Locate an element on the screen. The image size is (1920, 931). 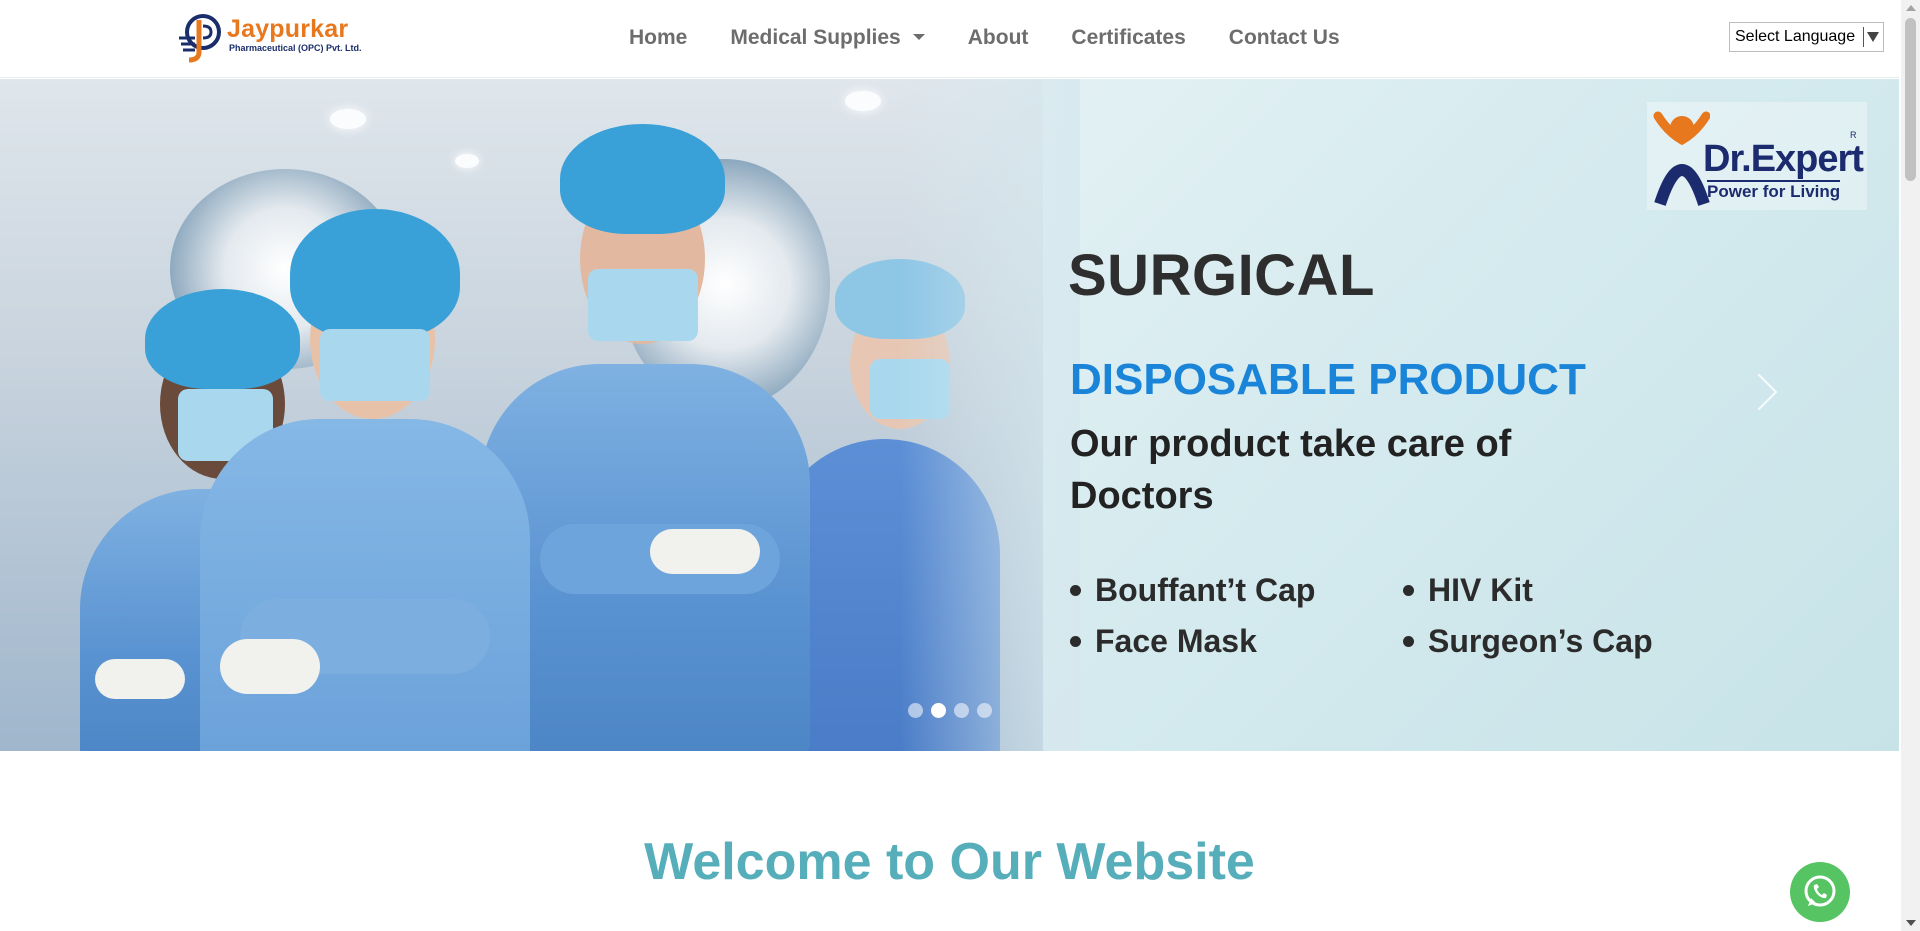
nav-about: About is located at coordinates (998, 38).